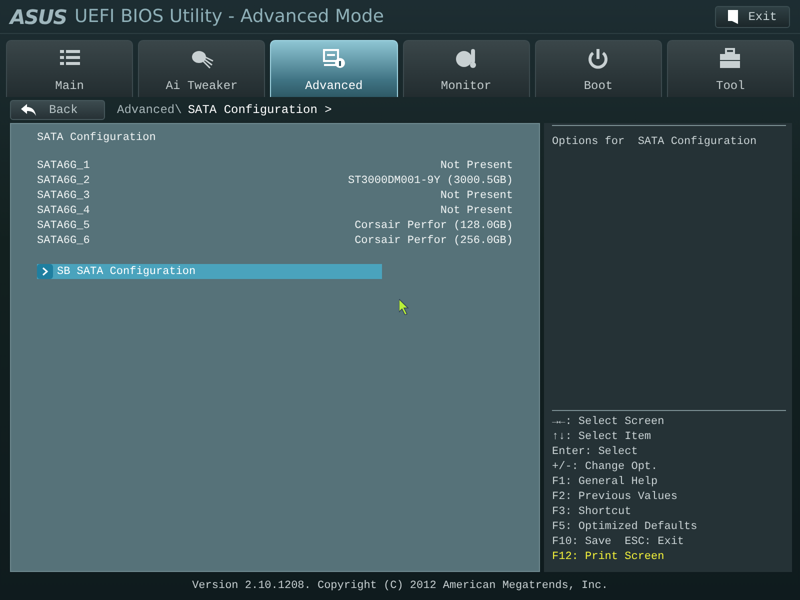  I want to click on version-text: Version 2.10.1208. Copyright (C) 2012 American Megatrends, Inc., so click(400, 586).